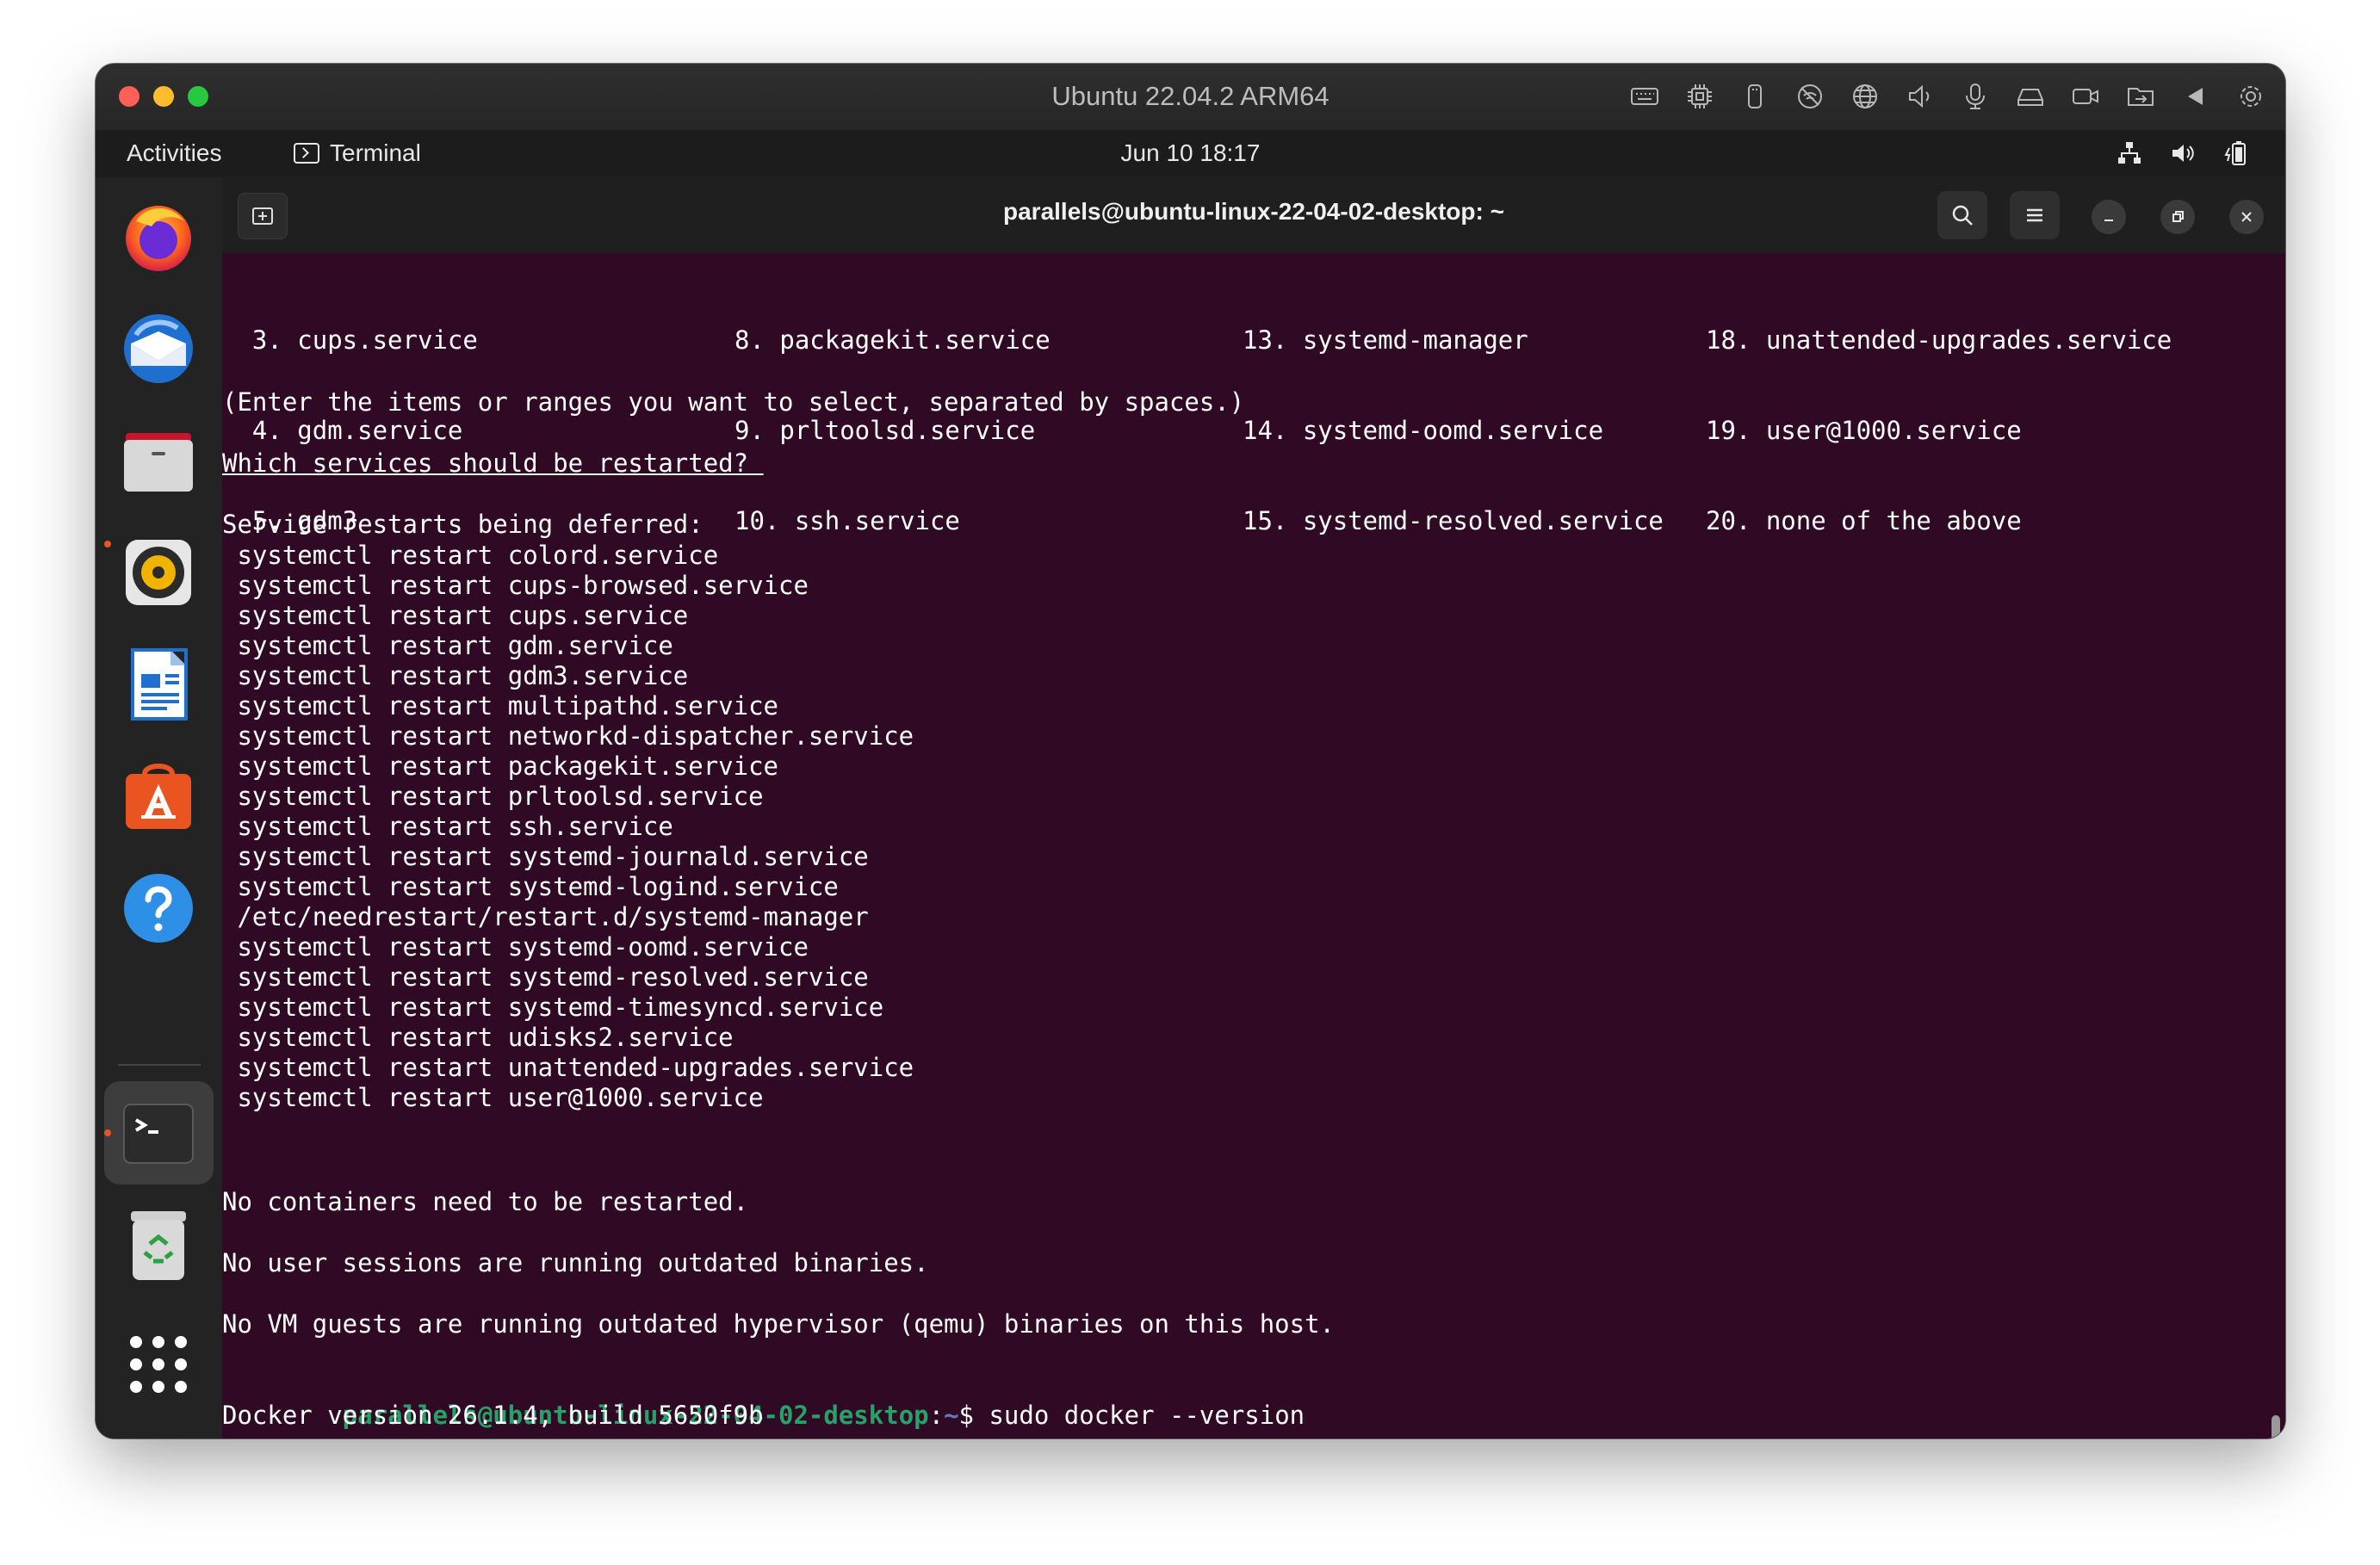 This screenshot has height=1565, width=2380. I want to click on menu-option: 10. ssh.service, so click(847, 520).